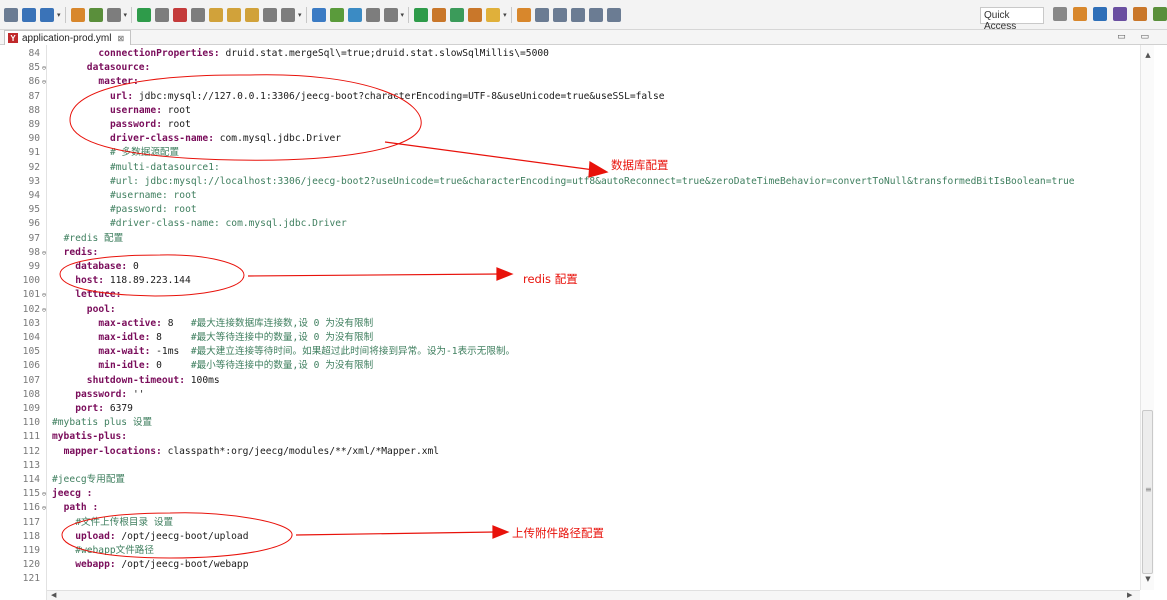 This screenshot has width=1167, height=600. I want to click on drop-to-frame-icon, so click(270, 14).